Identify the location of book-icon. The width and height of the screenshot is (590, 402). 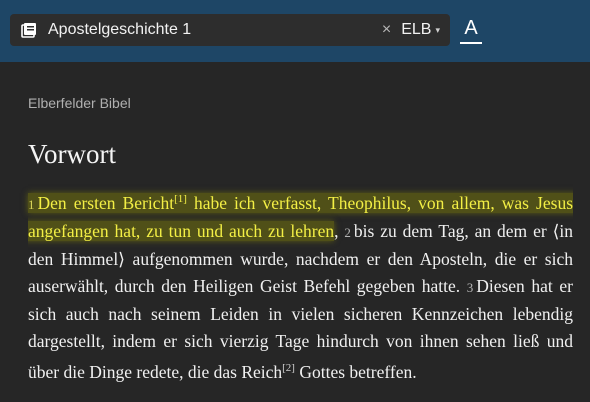
(29, 30).